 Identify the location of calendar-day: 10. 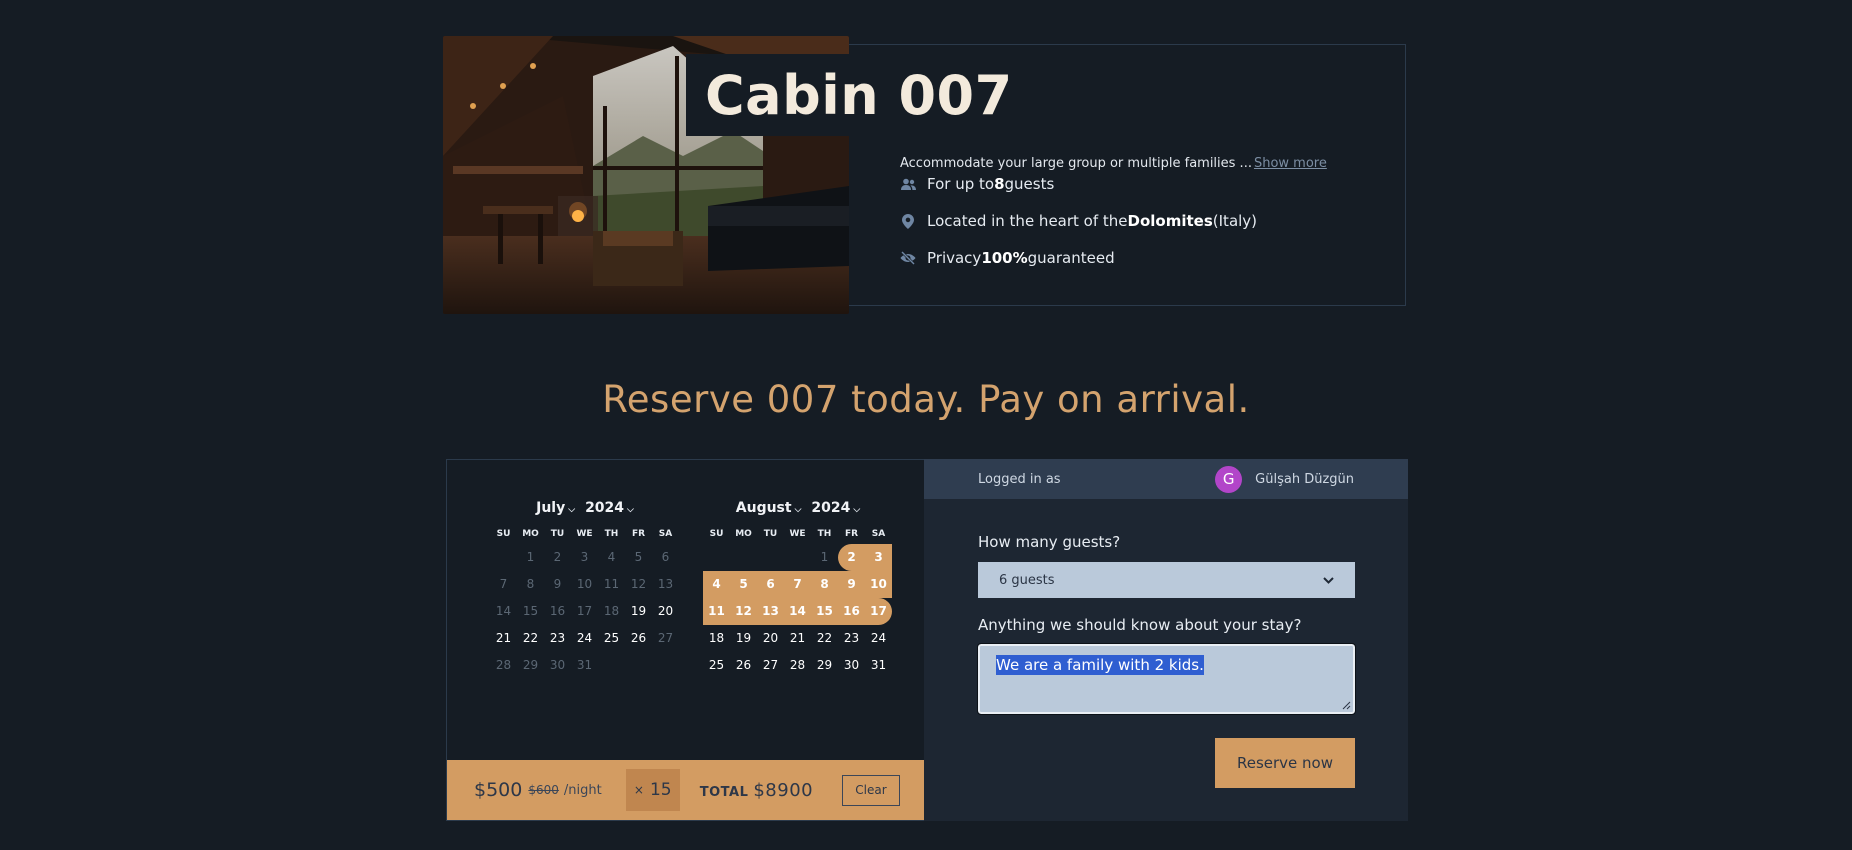
(584, 584).